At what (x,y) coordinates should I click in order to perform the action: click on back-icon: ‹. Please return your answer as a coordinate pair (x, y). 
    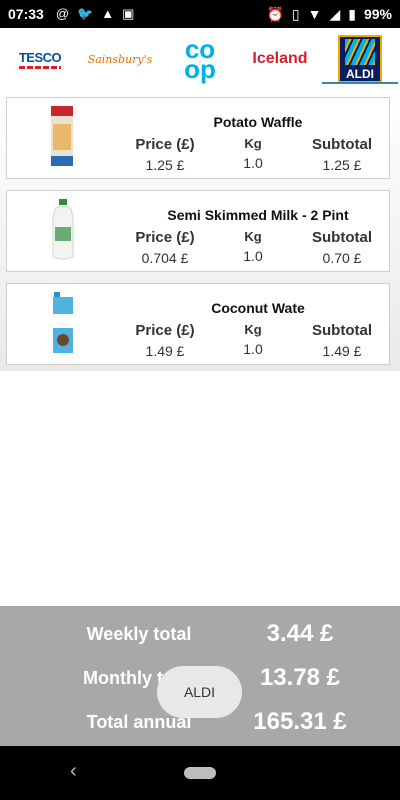
    Looking at the image, I should click on (73, 771).